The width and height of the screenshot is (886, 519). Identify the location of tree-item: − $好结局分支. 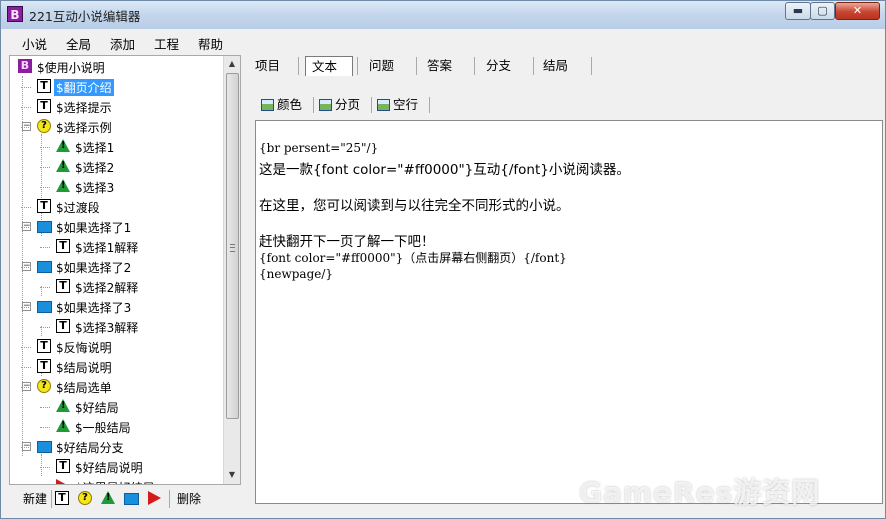
(117, 447).